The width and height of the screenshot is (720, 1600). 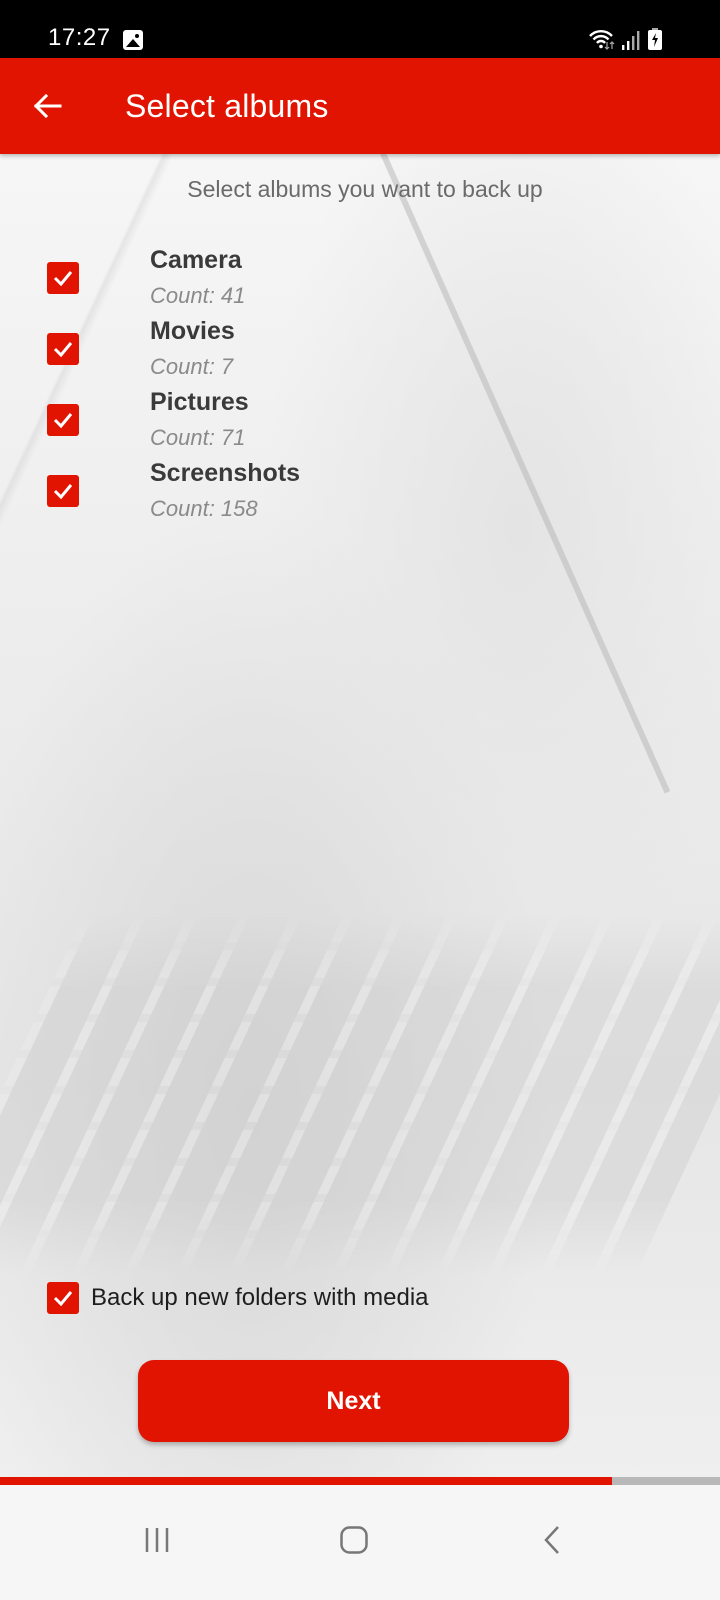 I want to click on progress-fill, so click(x=306, y=1481).